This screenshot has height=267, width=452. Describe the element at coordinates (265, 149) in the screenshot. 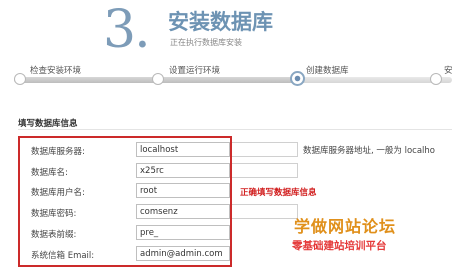

I see `db-server-input-extension` at that location.